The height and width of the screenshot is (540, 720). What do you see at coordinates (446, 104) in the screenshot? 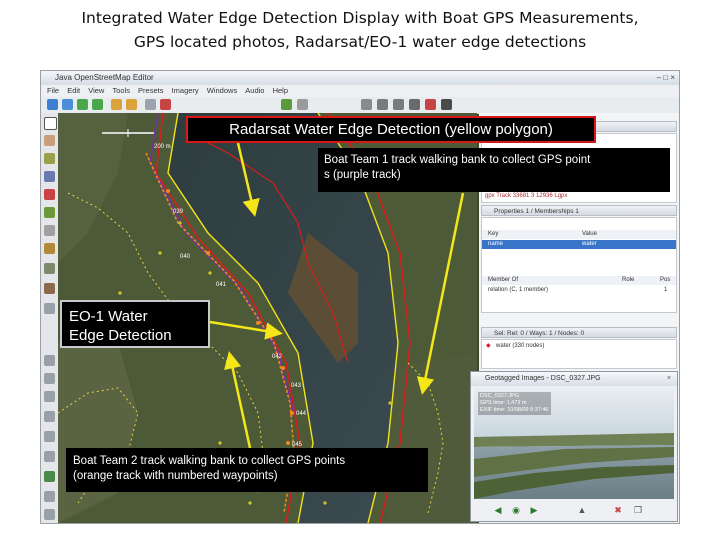
I see `house-icon` at bounding box center [446, 104].